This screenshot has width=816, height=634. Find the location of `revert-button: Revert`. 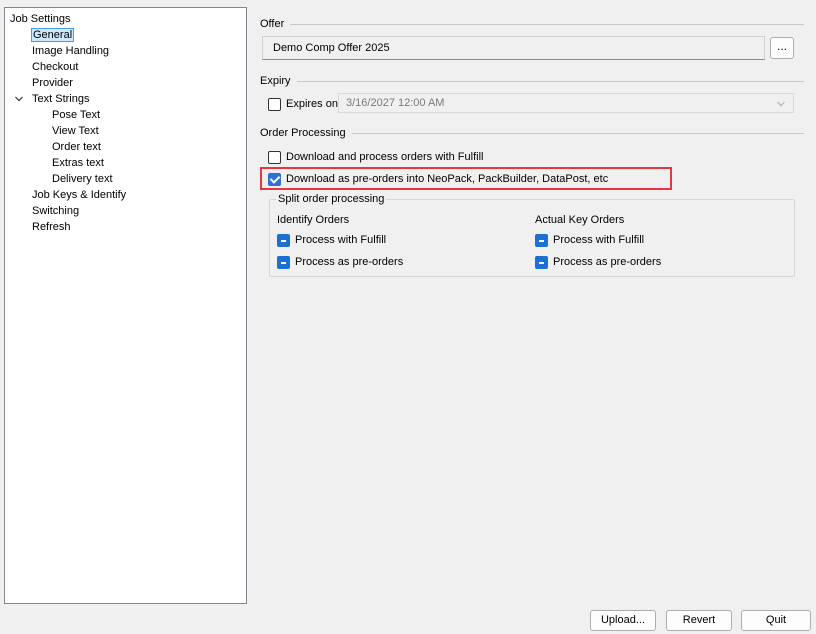

revert-button: Revert is located at coordinates (699, 620).